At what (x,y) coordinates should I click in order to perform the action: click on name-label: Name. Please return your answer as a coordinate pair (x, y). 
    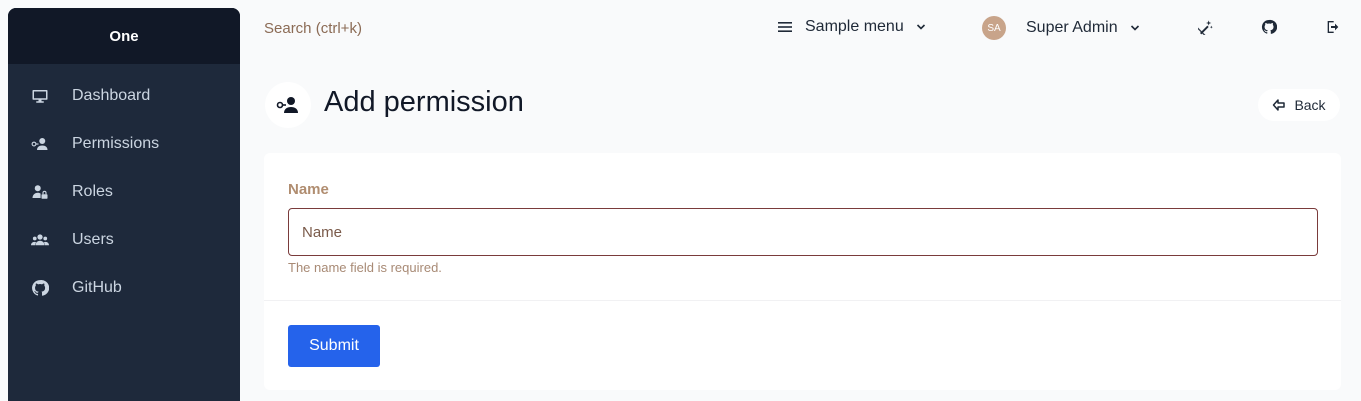
    Looking at the image, I should click on (308, 189).